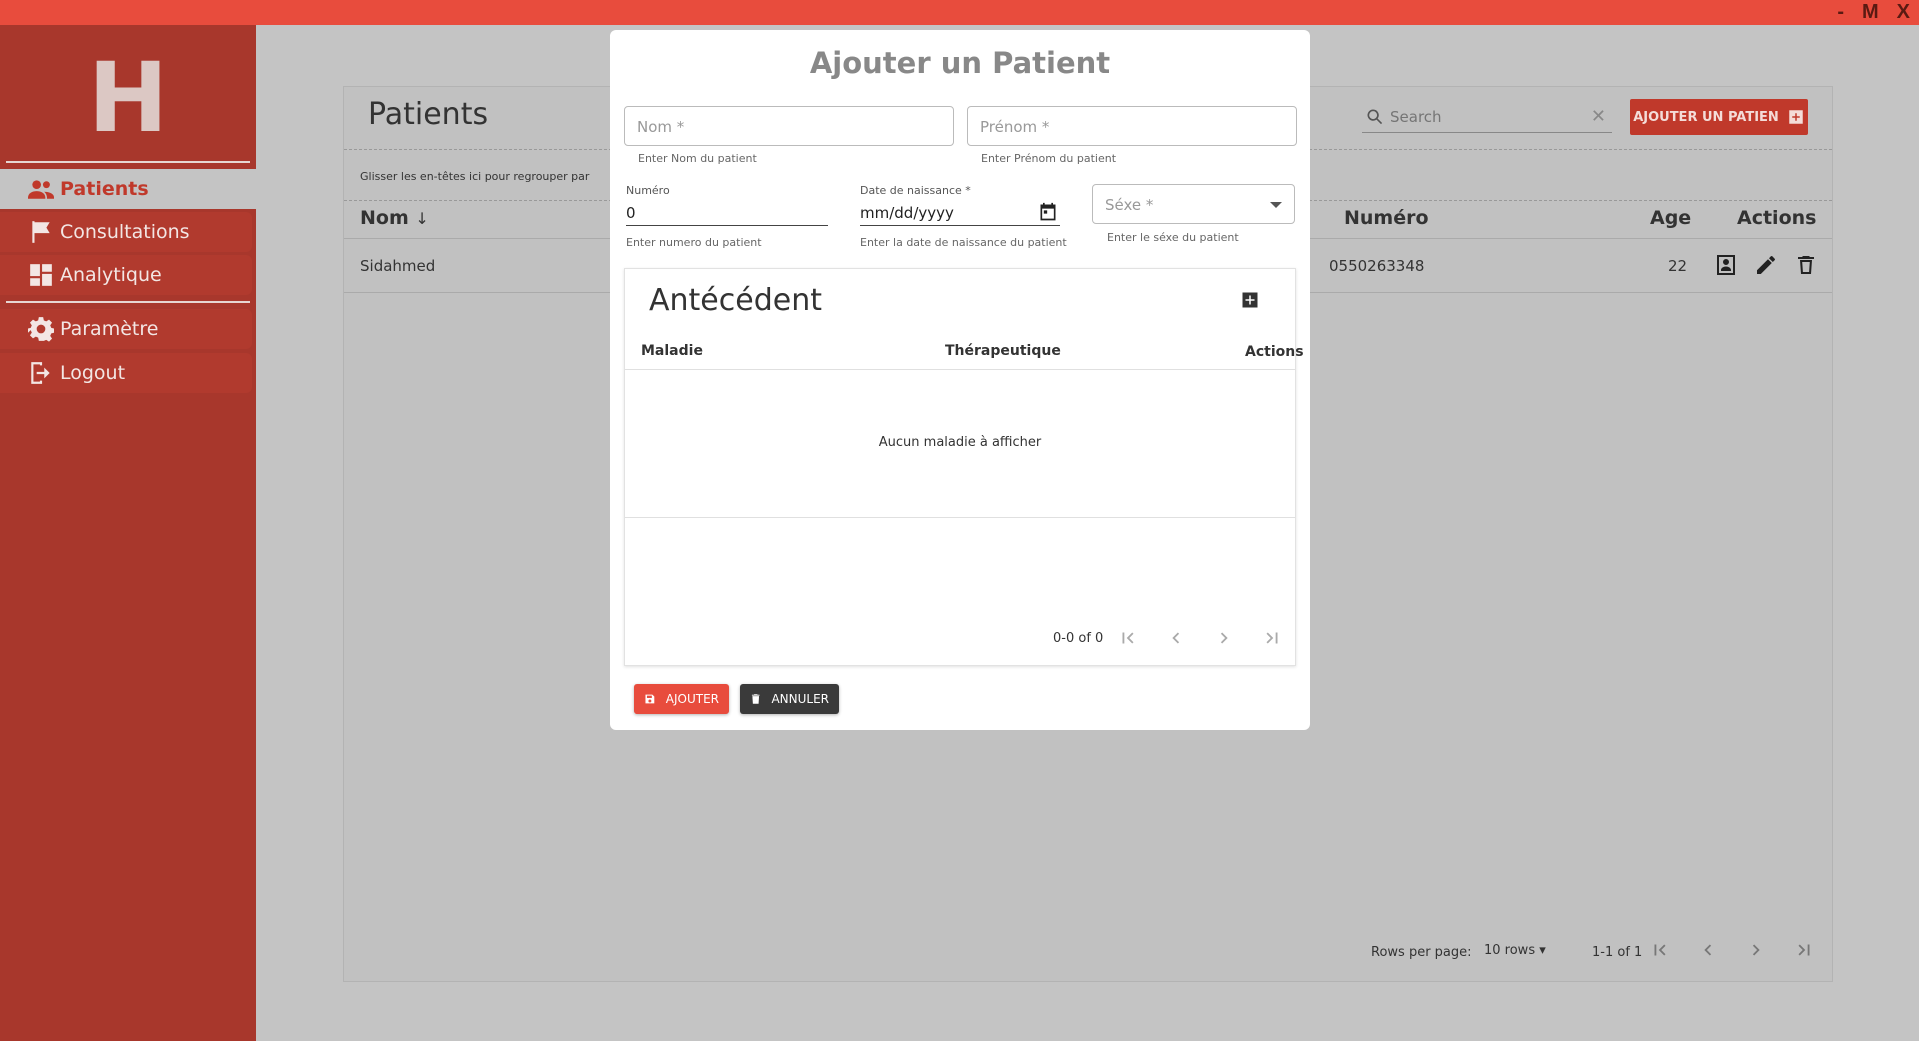 This screenshot has width=1919, height=1041. Describe the element at coordinates (963, 242) in the screenshot. I see `date-helper: Enter la date de naissance du patient` at that location.